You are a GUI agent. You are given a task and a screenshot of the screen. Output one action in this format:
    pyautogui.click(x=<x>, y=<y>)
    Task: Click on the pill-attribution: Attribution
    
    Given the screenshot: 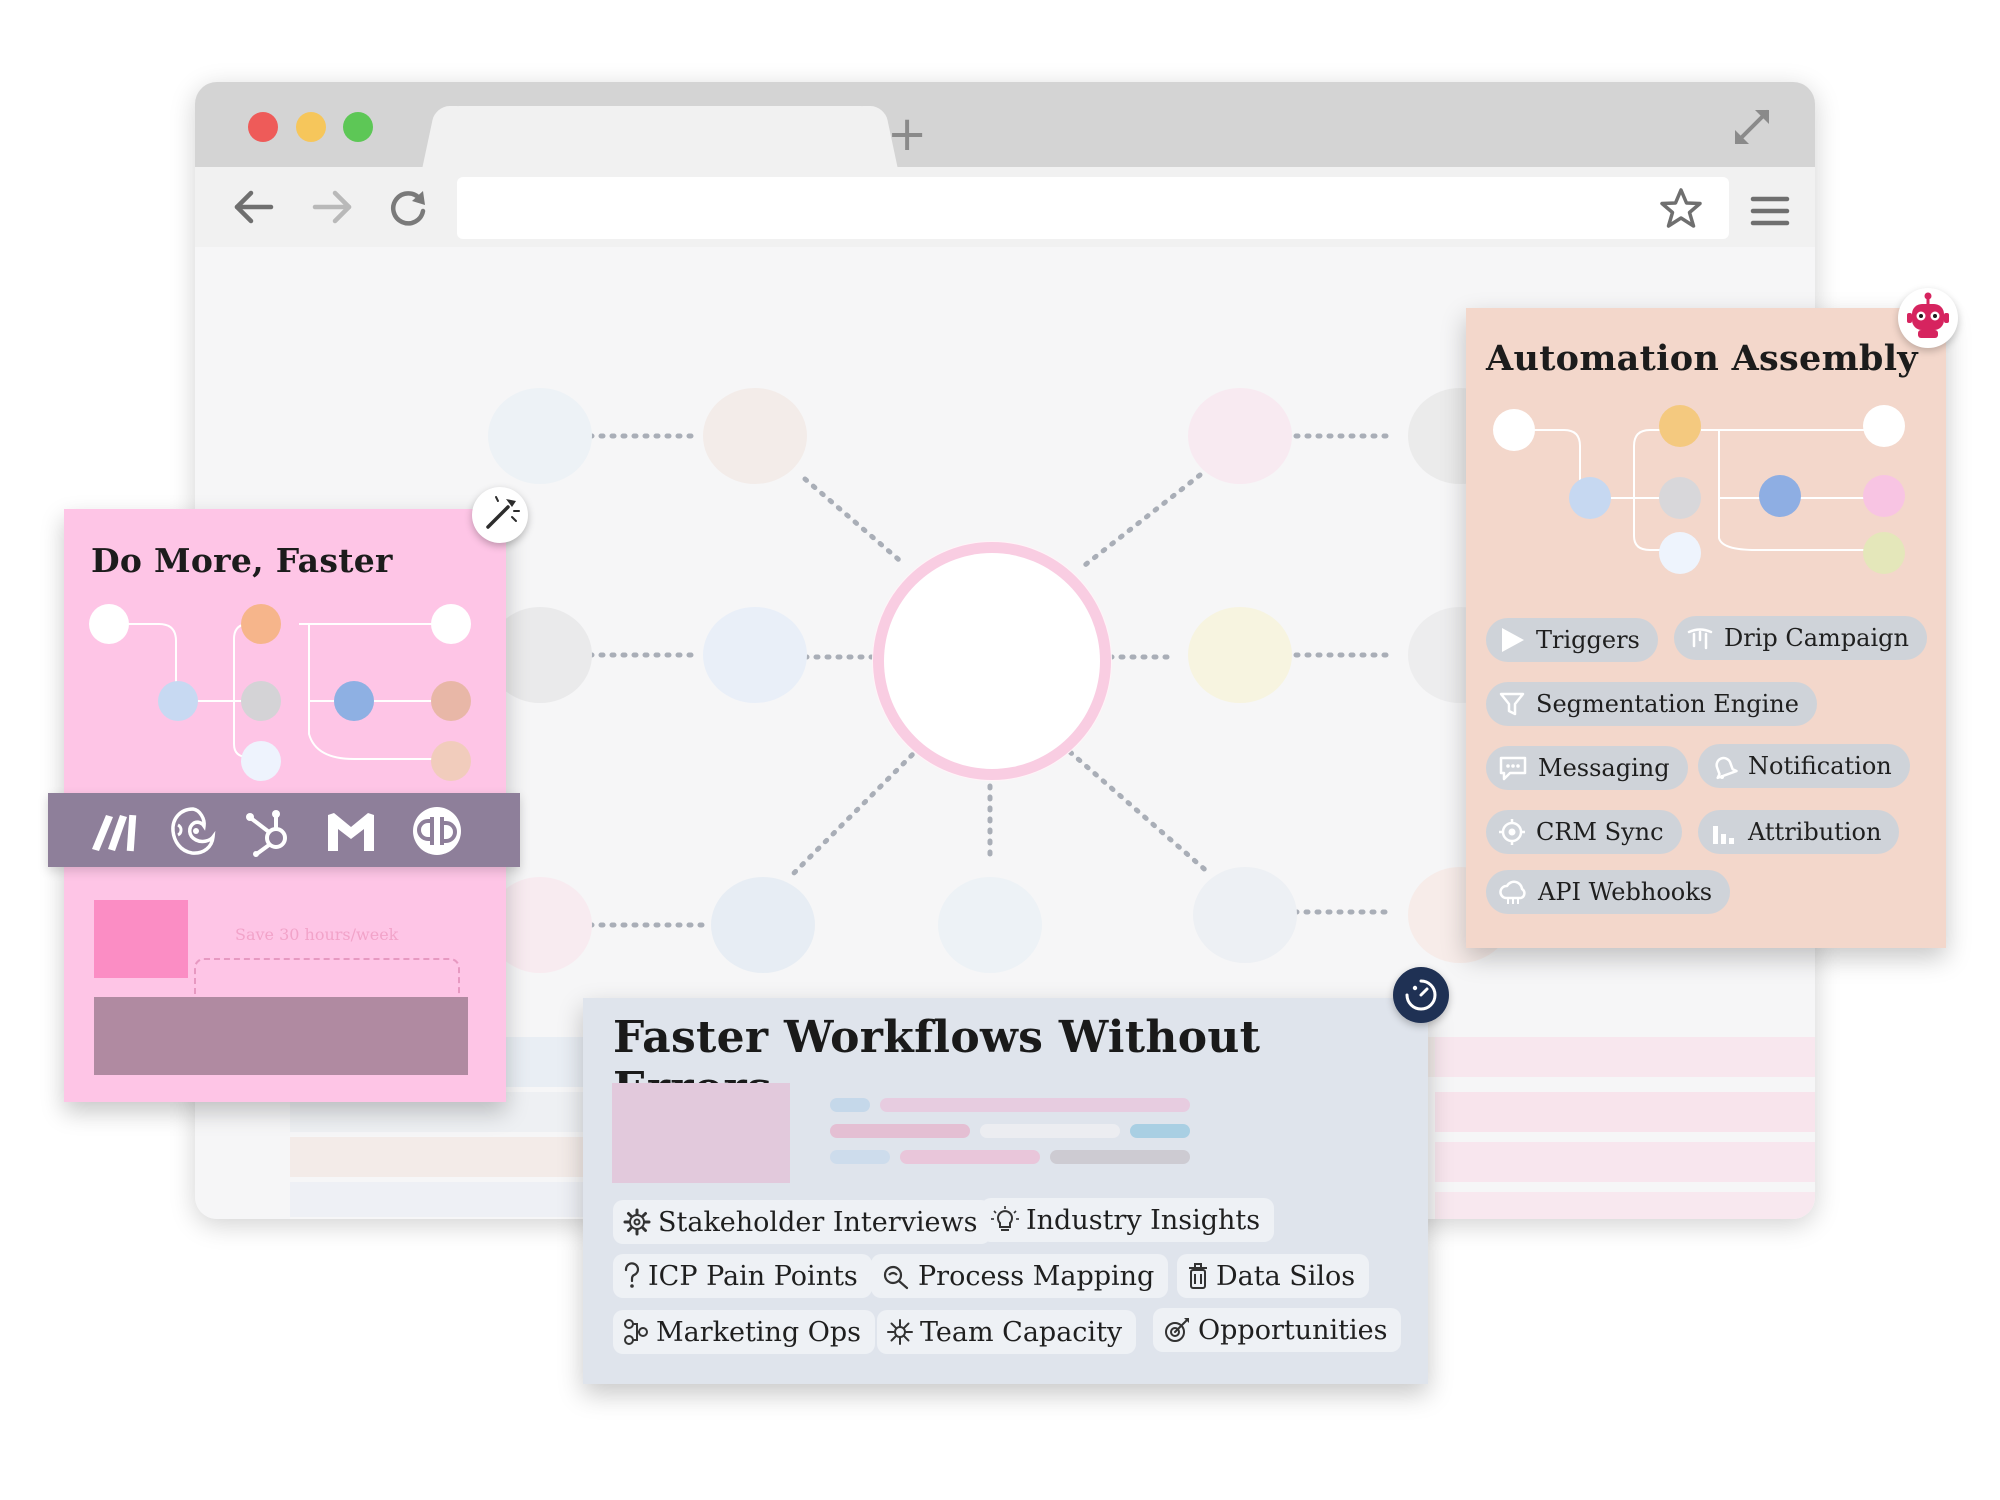 What is the action you would take?
    pyautogui.click(x=1799, y=832)
    